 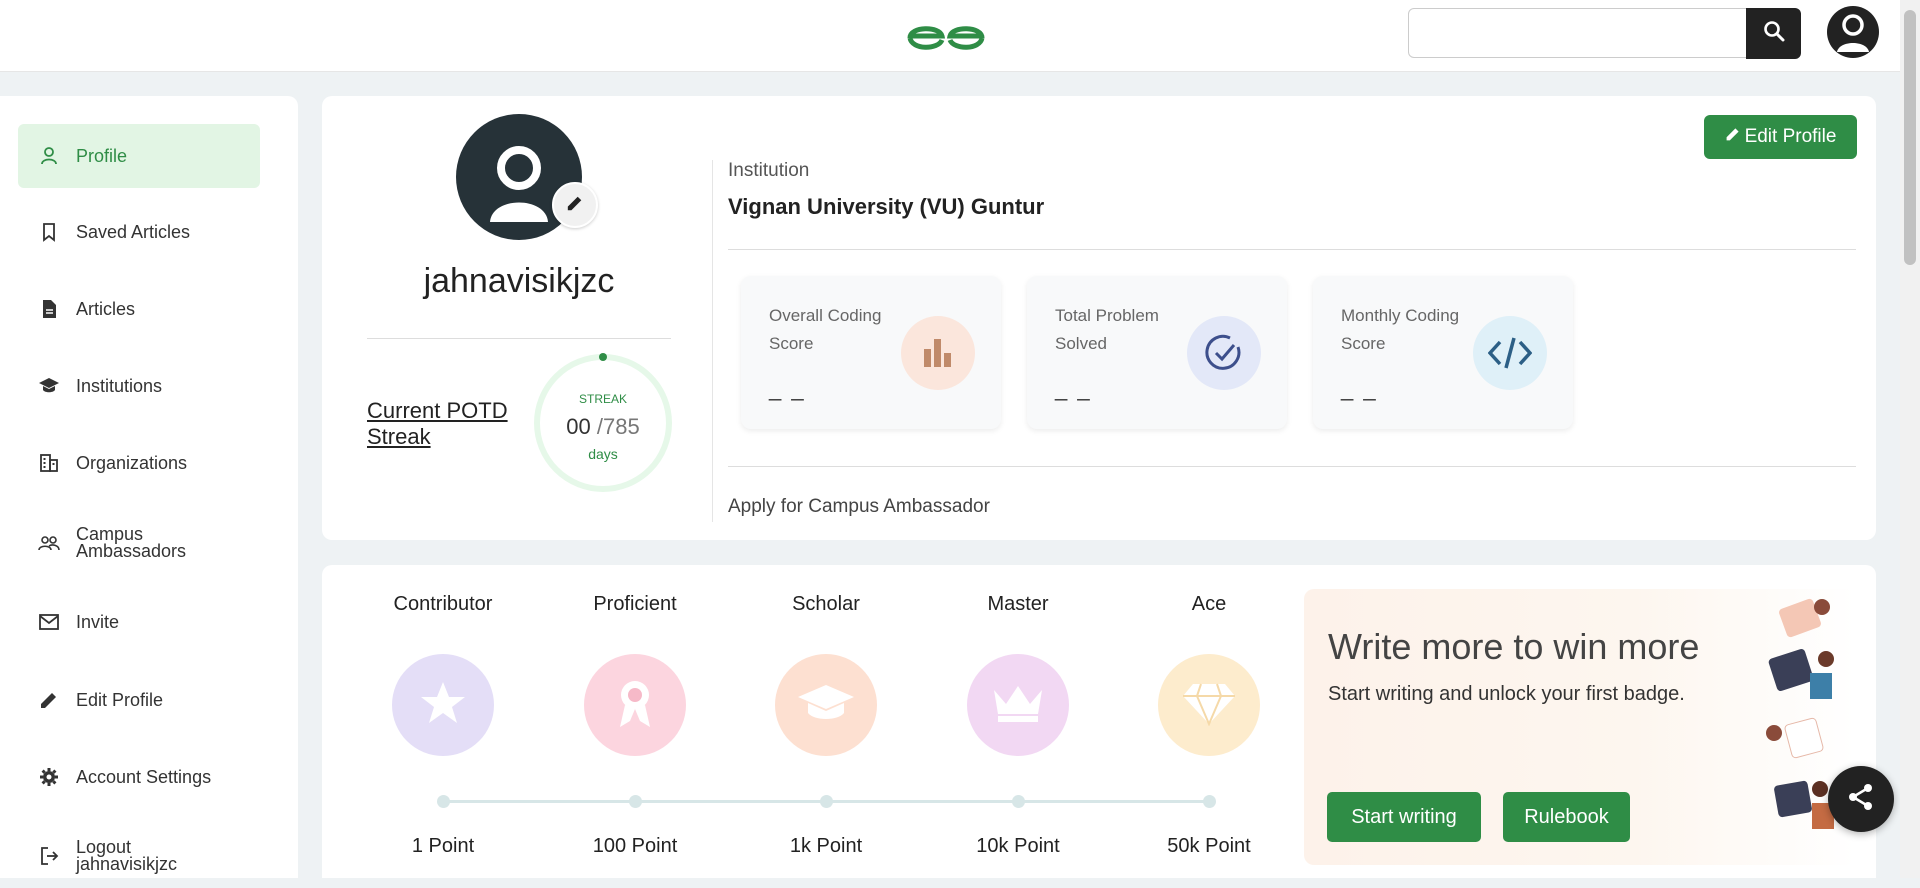 I want to click on edit-profile-button: Edit Profile, so click(x=1780, y=137).